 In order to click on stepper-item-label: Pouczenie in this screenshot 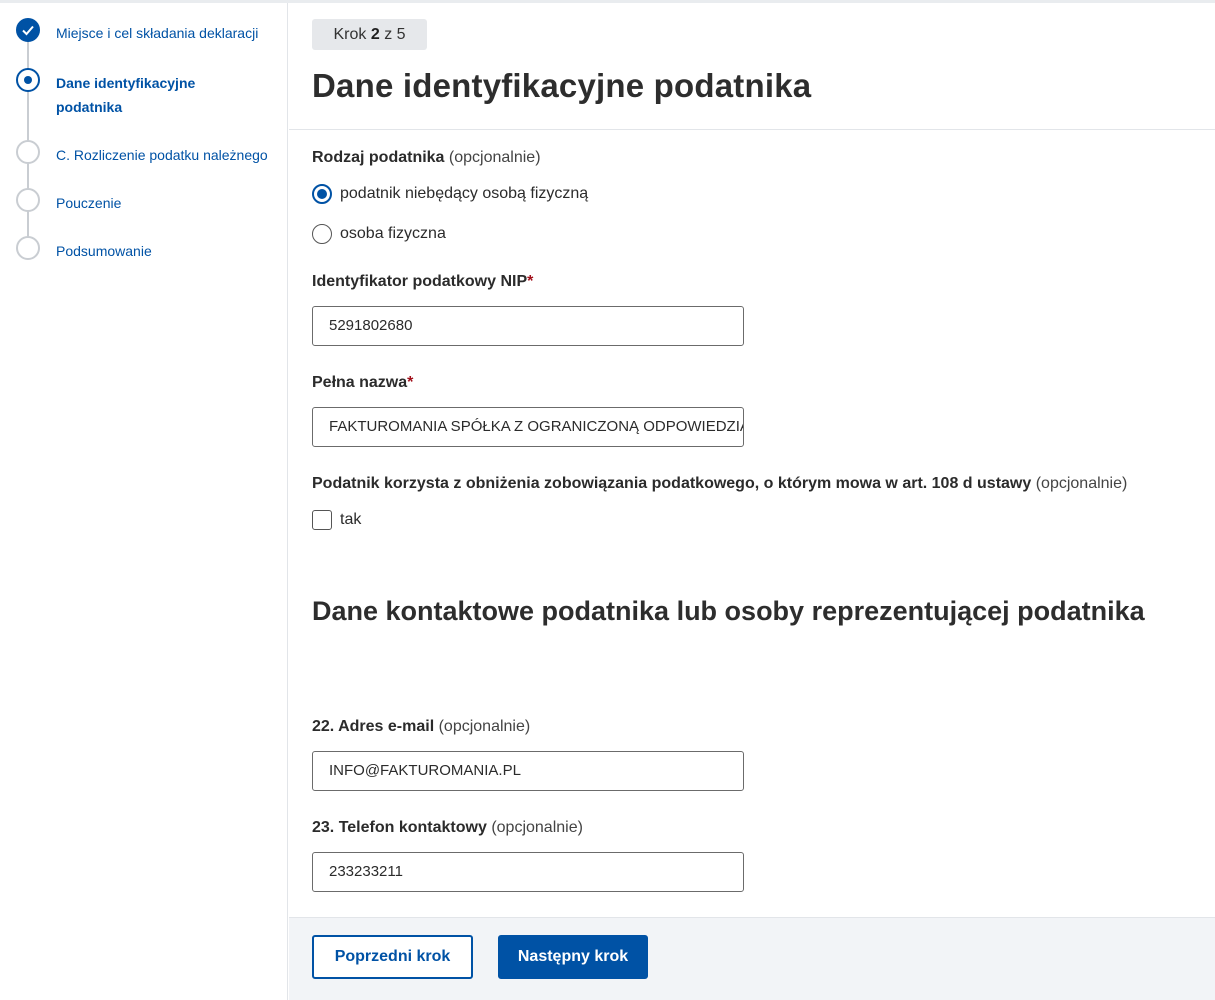, I will do `click(89, 203)`.